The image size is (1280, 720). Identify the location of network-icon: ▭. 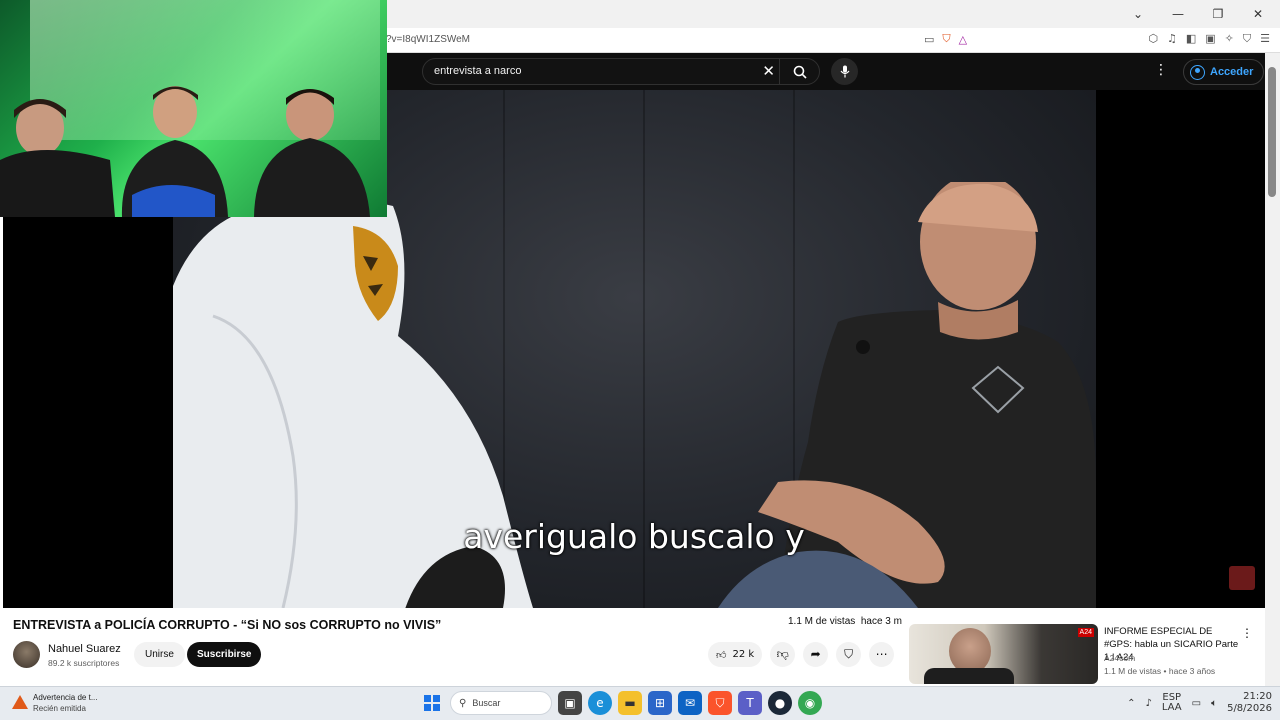
(1196, 703).